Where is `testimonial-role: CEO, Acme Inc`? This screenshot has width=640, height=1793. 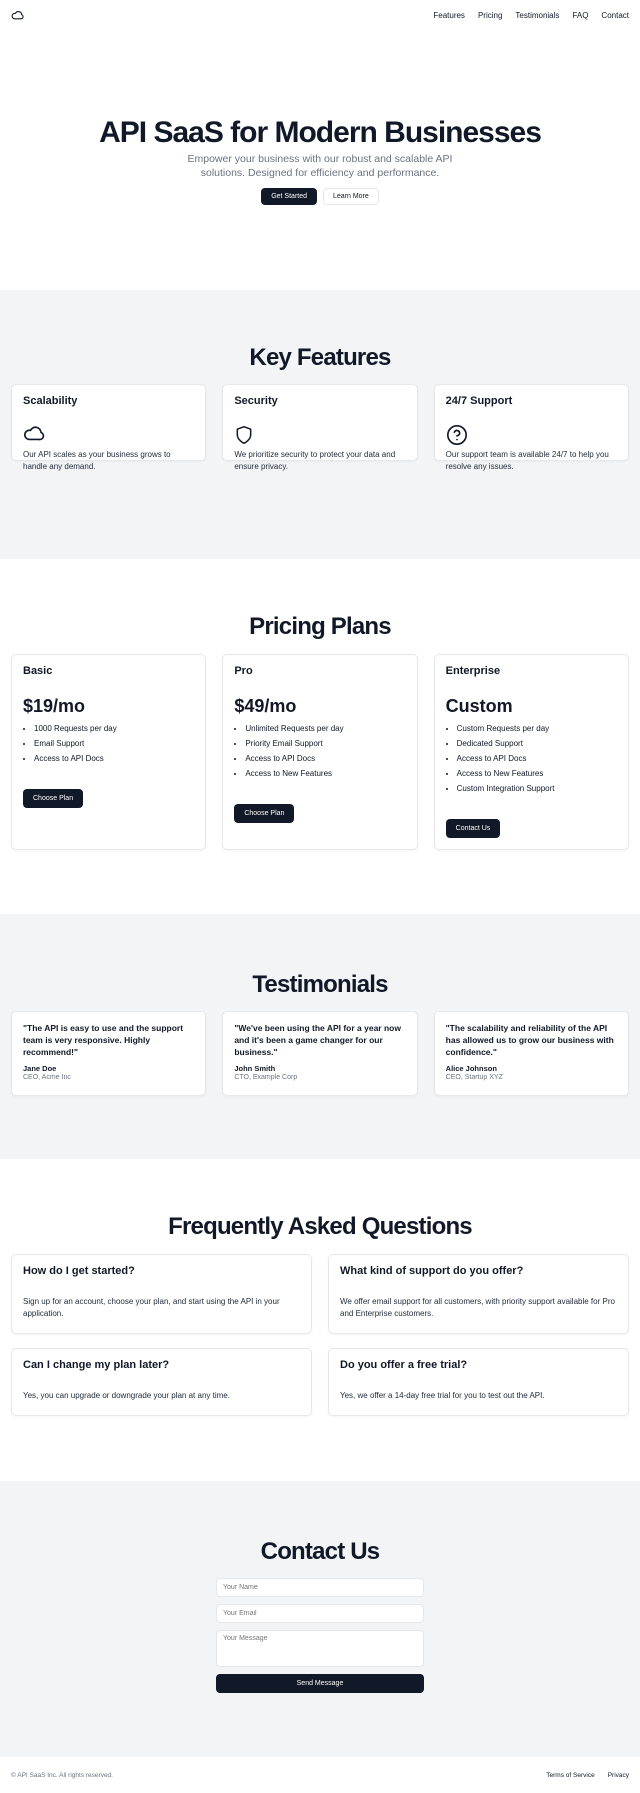
testimonial-role: CEO, Acme Inc is located at coordinates (47, 1077).